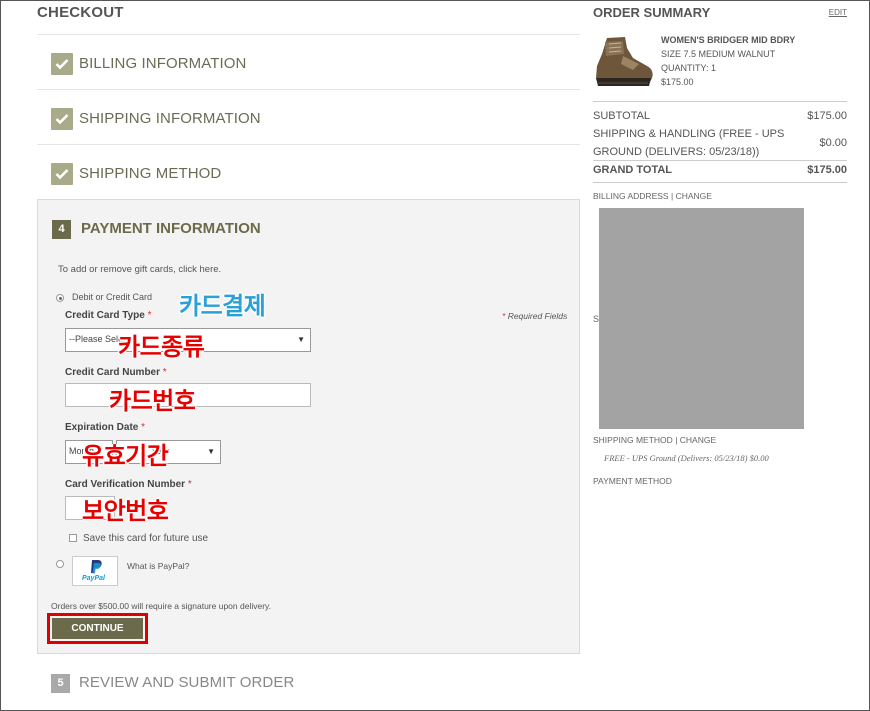  I want to click on continue-highlight: CONTINUE, so click(97, 628).